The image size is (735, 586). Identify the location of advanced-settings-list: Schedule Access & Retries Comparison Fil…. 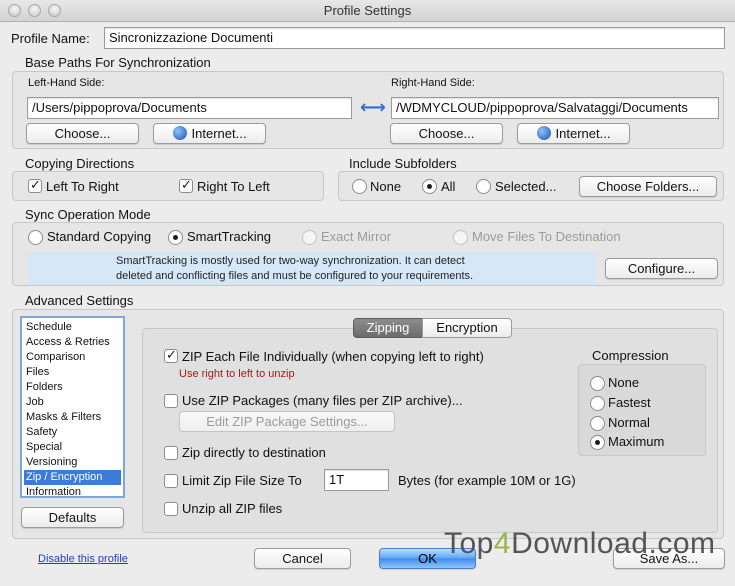
(72, 407).